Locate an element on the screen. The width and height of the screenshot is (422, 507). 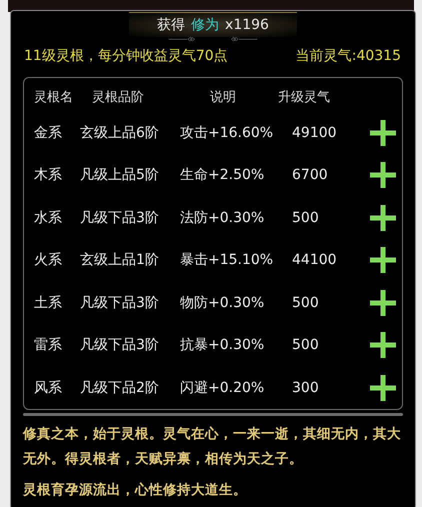
table-cell-text: 金系 is located at coordinates (48, 133).